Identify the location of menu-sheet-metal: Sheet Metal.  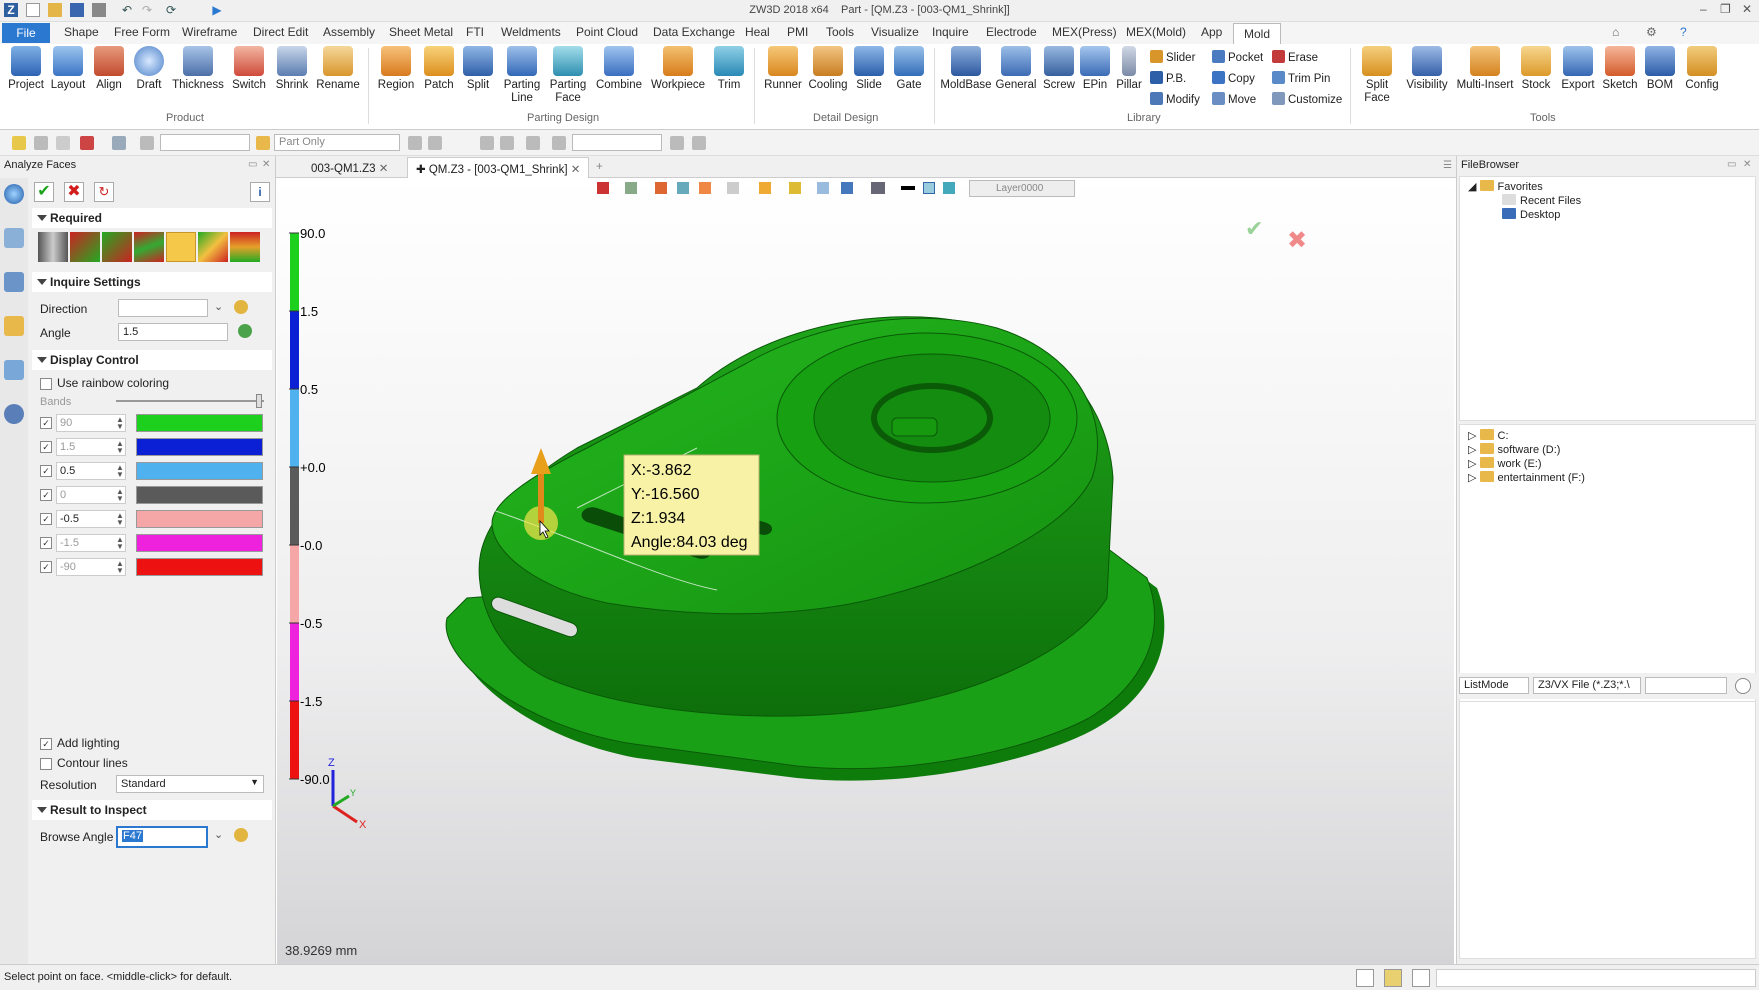
(421, 32).